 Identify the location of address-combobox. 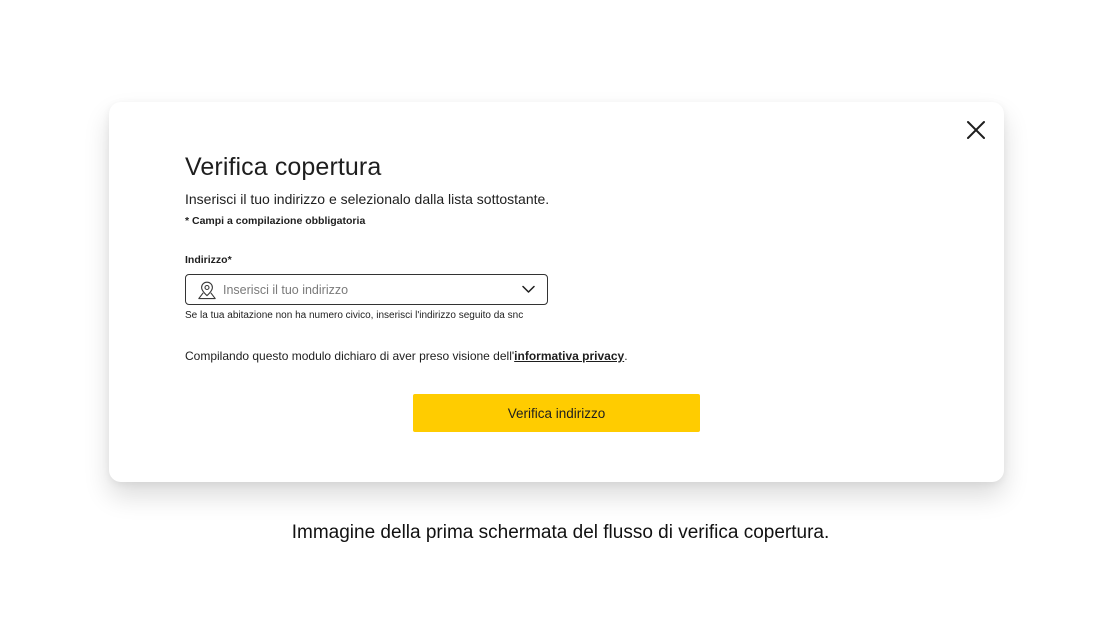
(366, 289).